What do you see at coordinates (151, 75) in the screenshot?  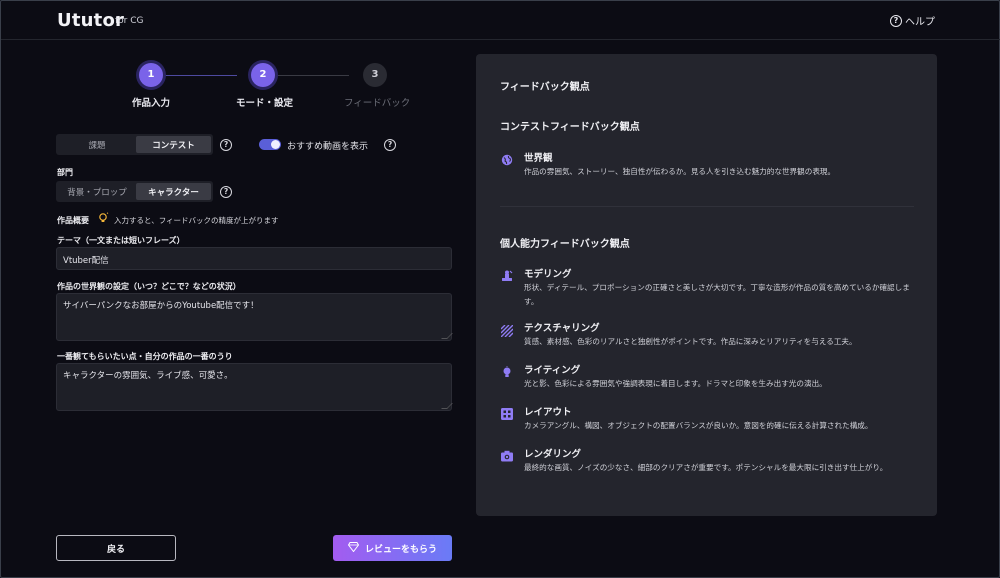 I see `step-1-circle: 1` at bounding box center [151, 75].